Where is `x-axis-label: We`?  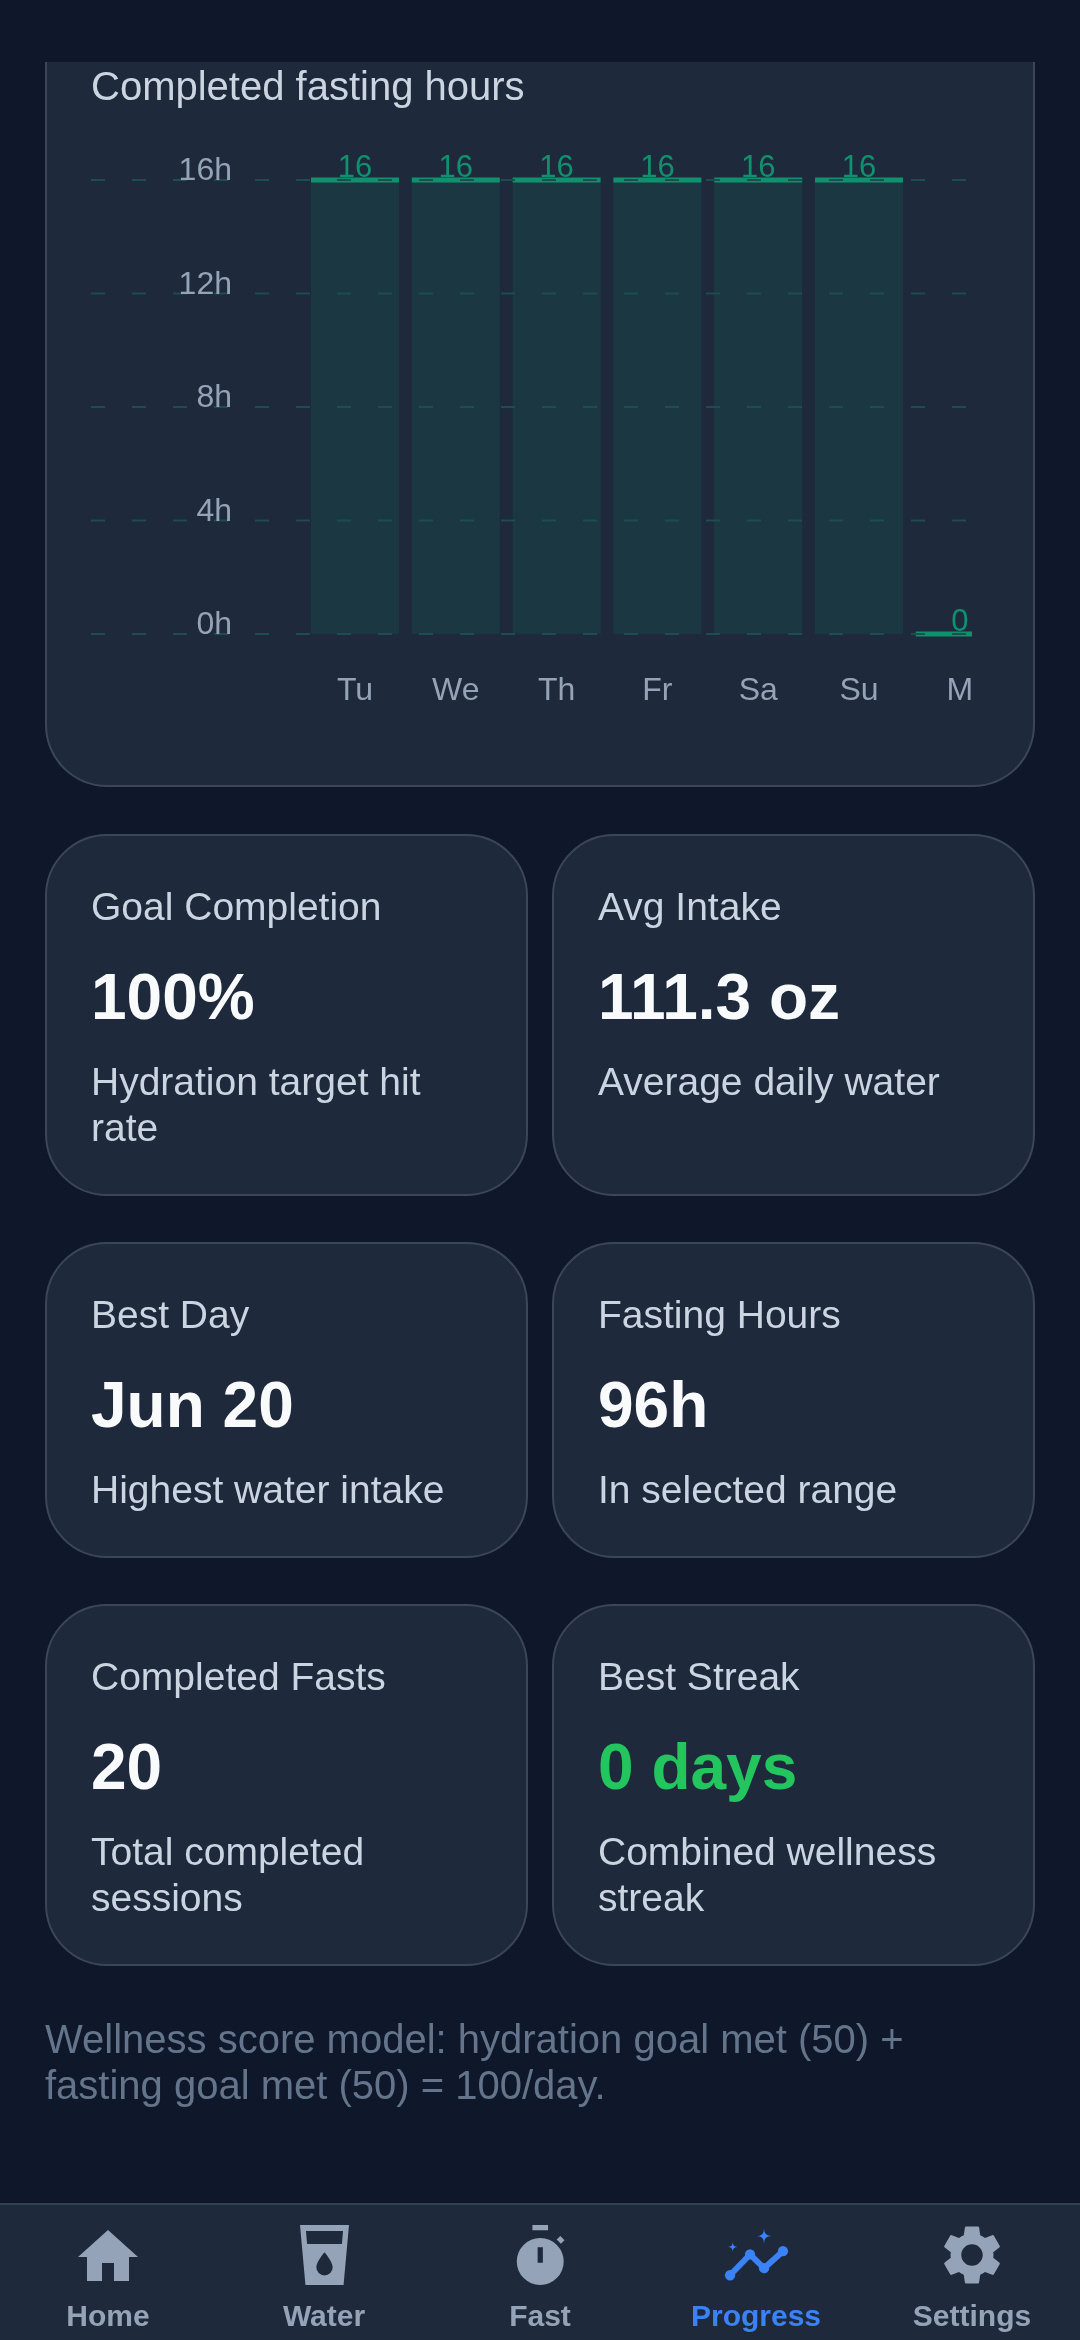
x-axis-label: We is located at coordinates (456, 689).